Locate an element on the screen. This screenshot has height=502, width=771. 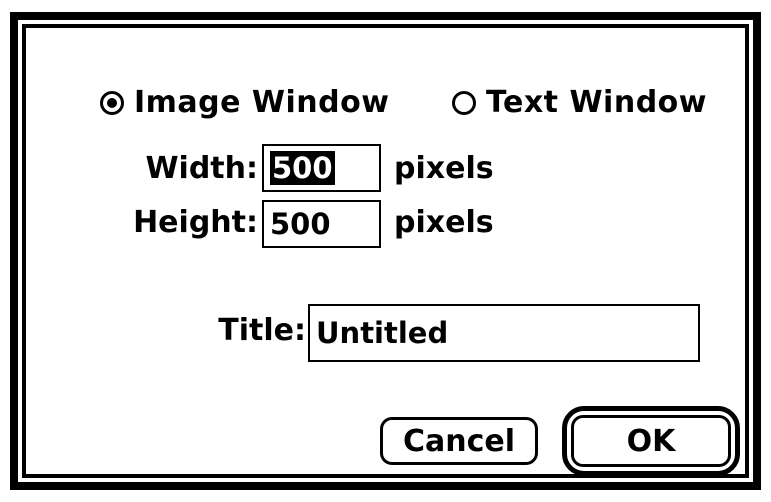
width-unit-label: pixels is located at coordinates (444, 168).